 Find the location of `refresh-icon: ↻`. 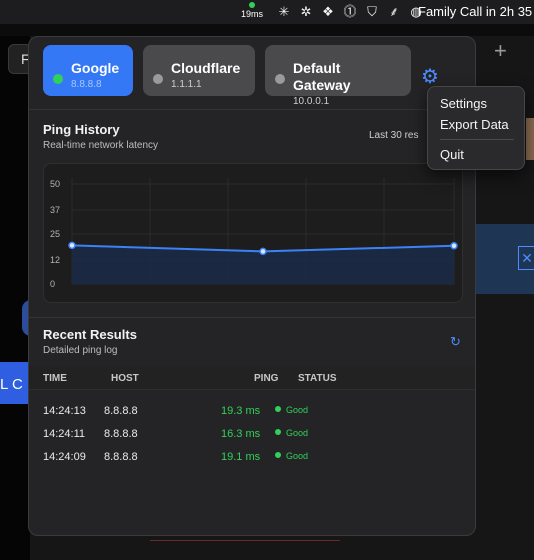

refresh-icon: ↻ is located at coordinates (455, 342).